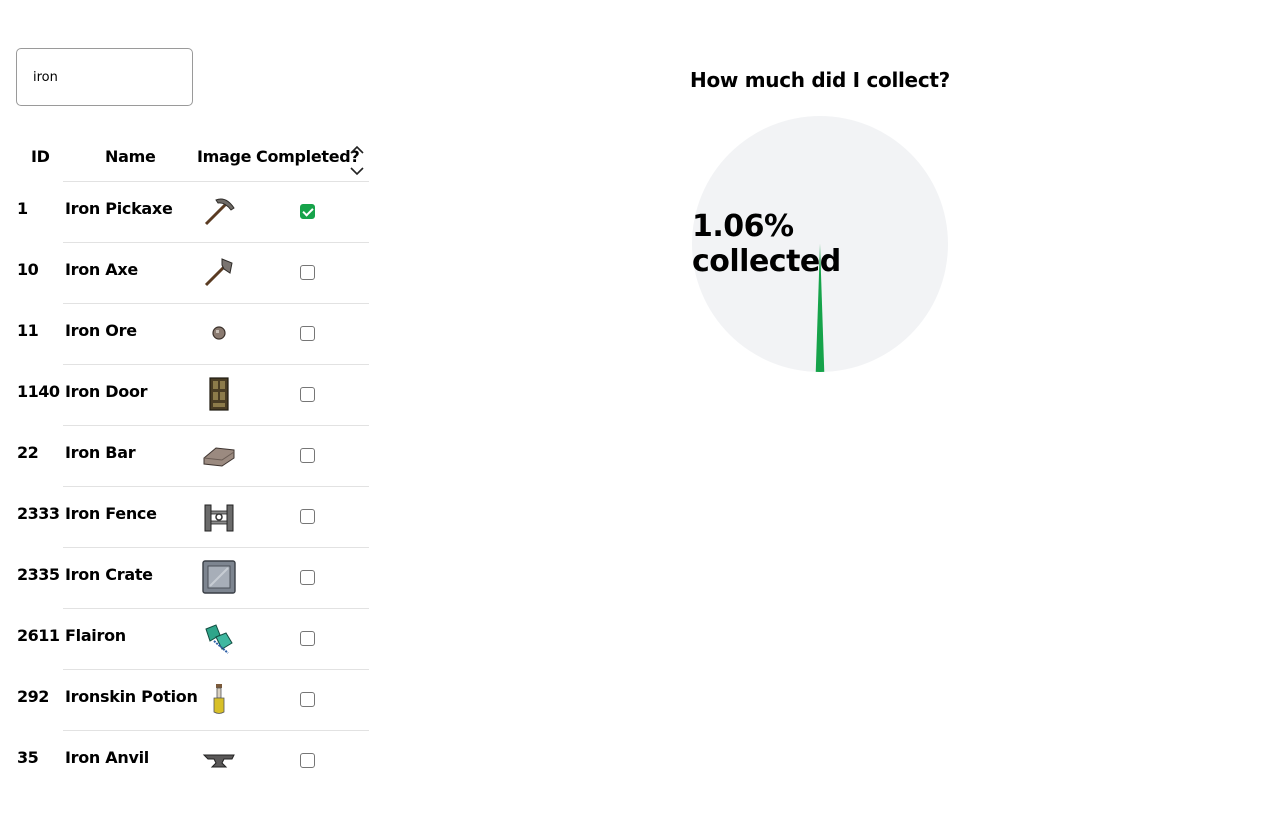 This screenshot has height=815, width=1282. What do you see at coordinates (224, 156) in the screenshot?
I see `header-image: Image` at bounding box center [224, 156].